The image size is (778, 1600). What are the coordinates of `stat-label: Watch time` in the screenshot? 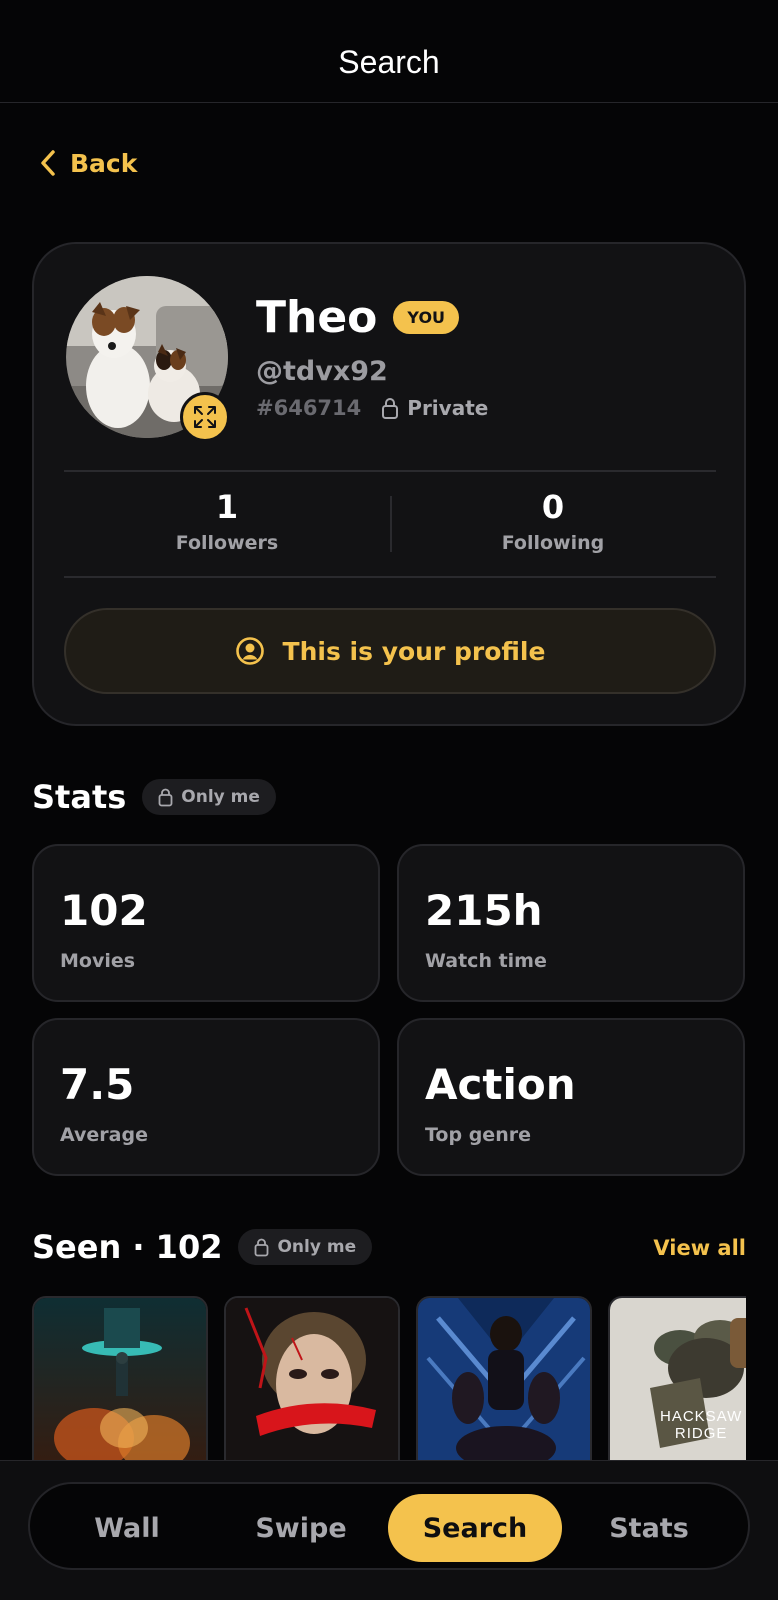 It's located at (486, 961).